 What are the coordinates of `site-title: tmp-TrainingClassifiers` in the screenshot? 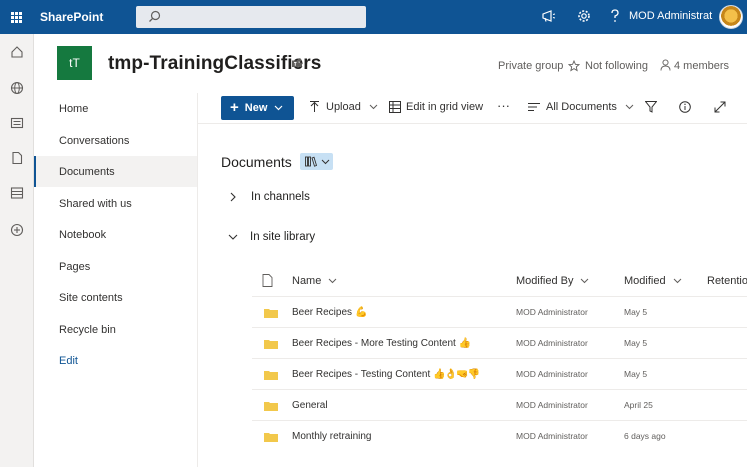 It's located at (214, 64).